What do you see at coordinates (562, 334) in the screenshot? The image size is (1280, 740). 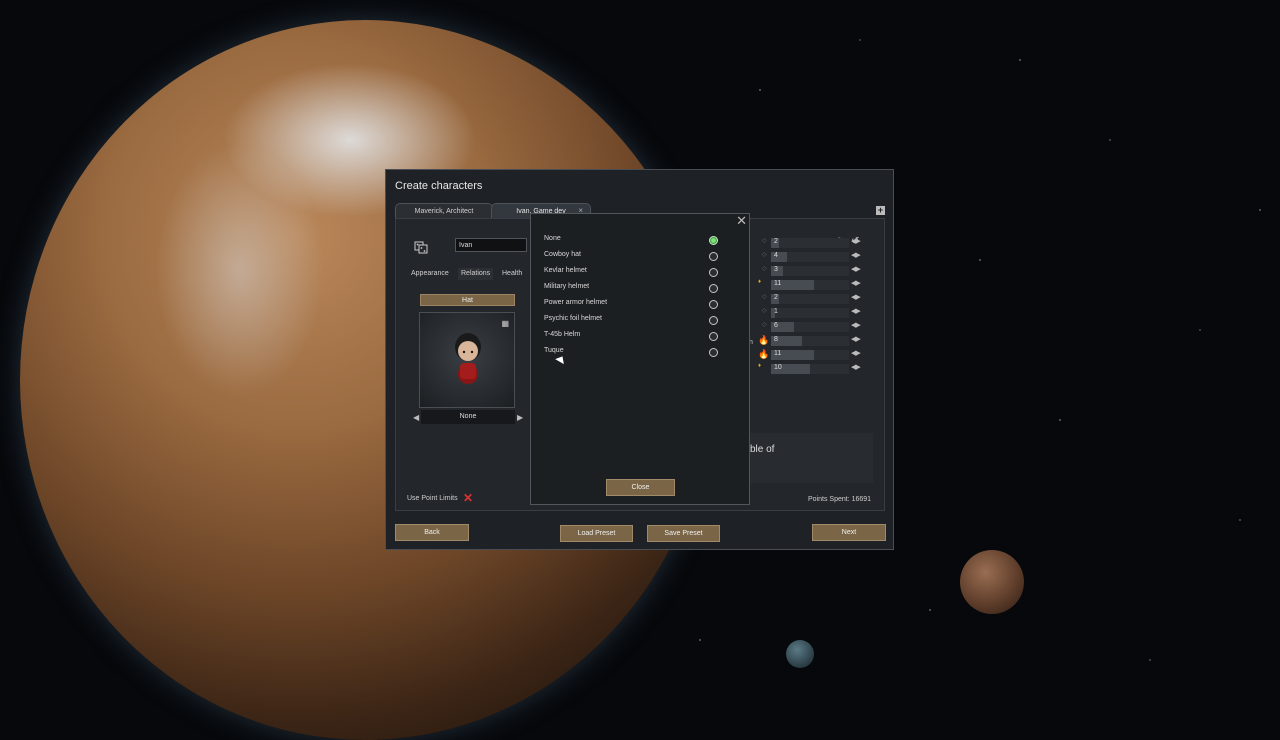 I see `hat-option-label: T-45b Helm` at bounding box center [562, 334].